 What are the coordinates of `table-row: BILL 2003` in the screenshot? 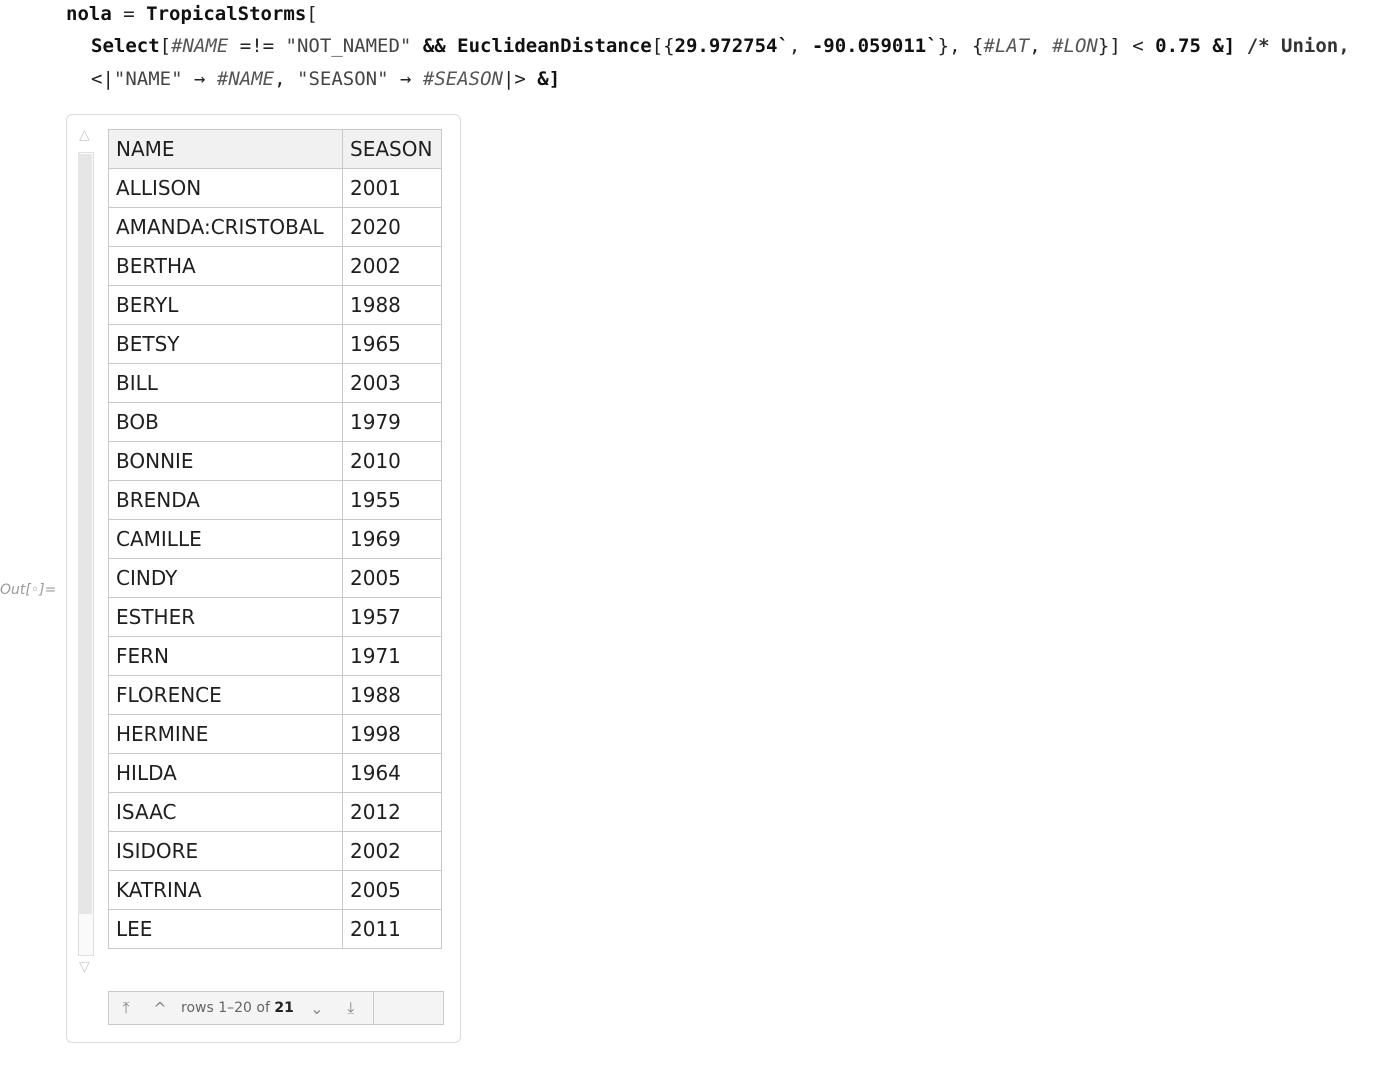 It's located at (275, 383).